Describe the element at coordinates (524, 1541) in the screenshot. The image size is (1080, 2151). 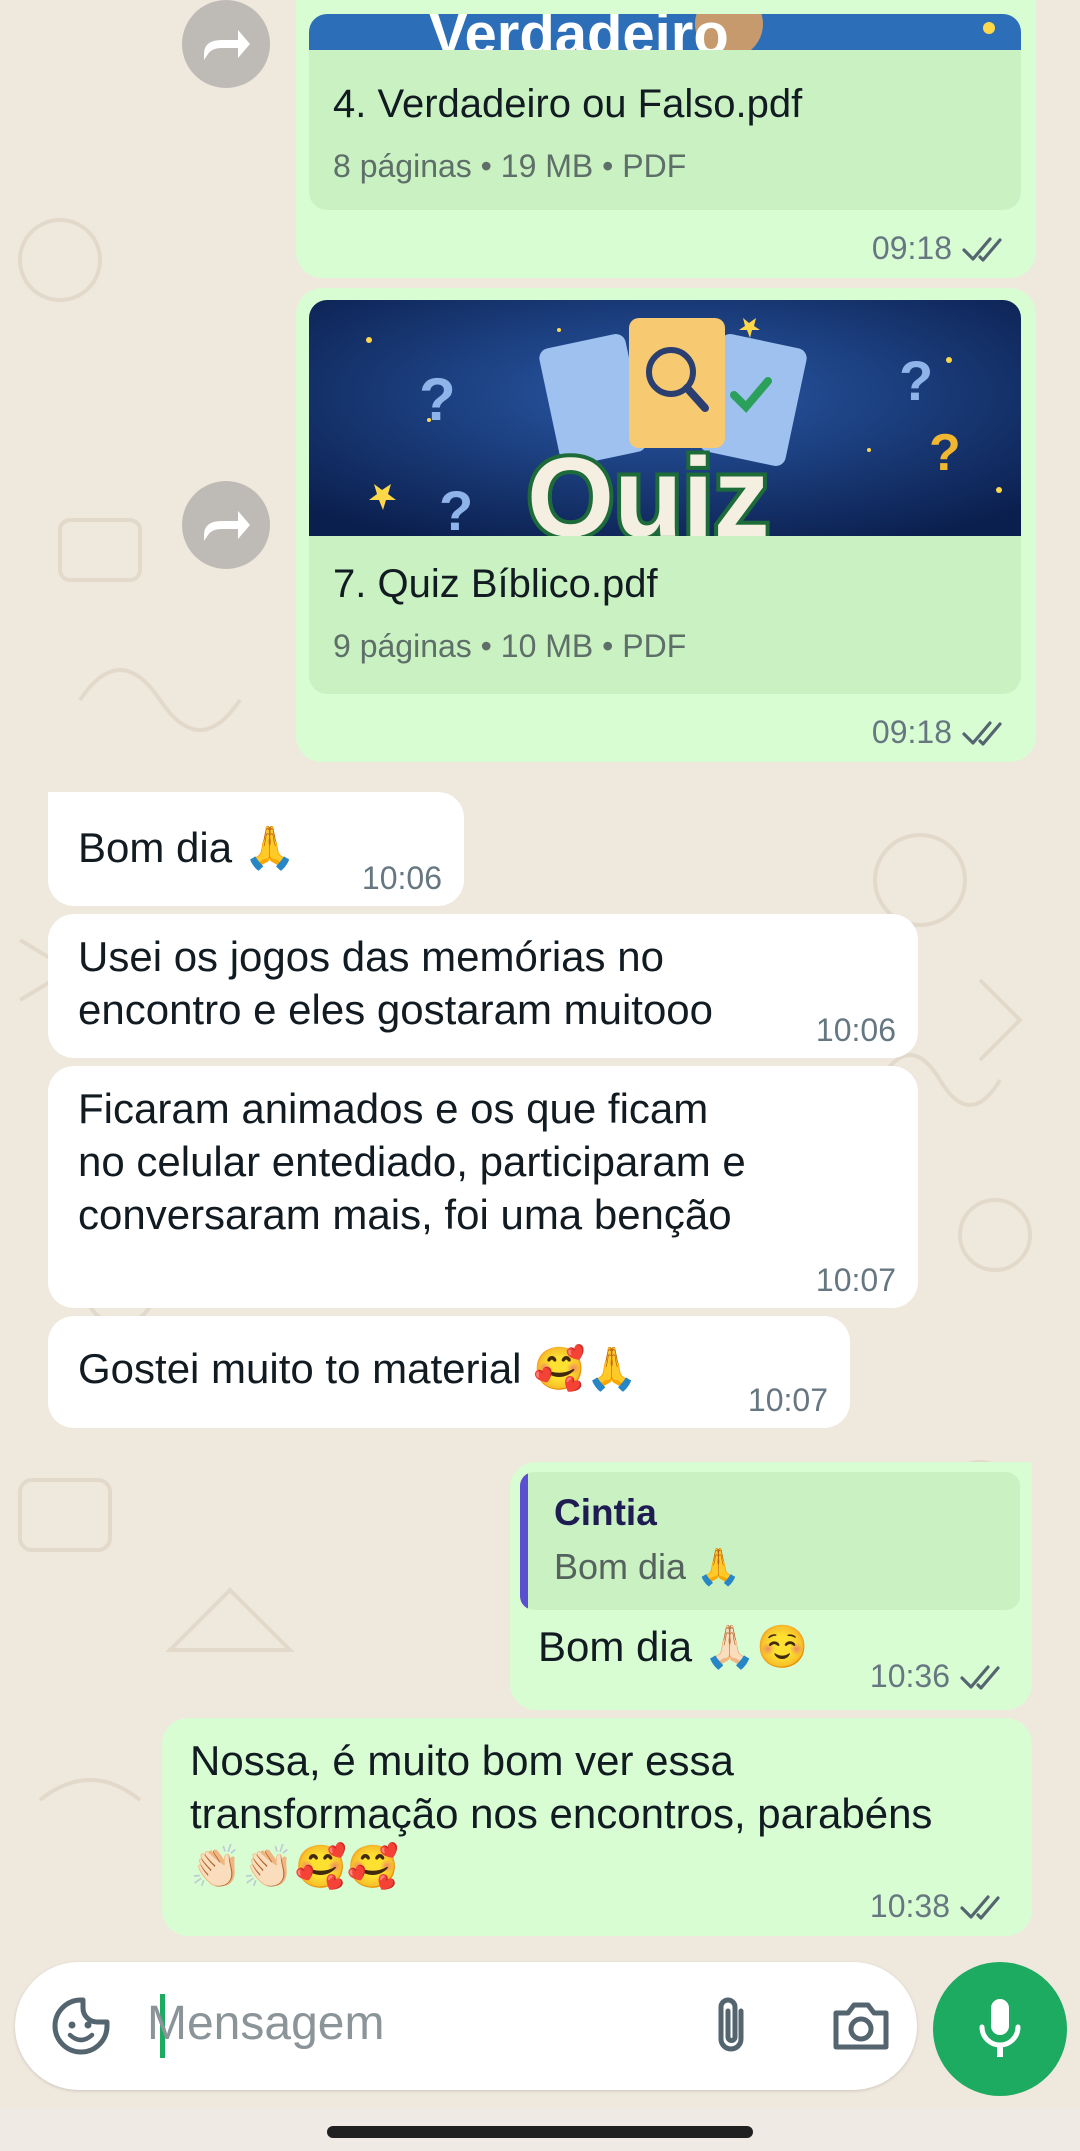
I see `quote-accent-bar` at that location.